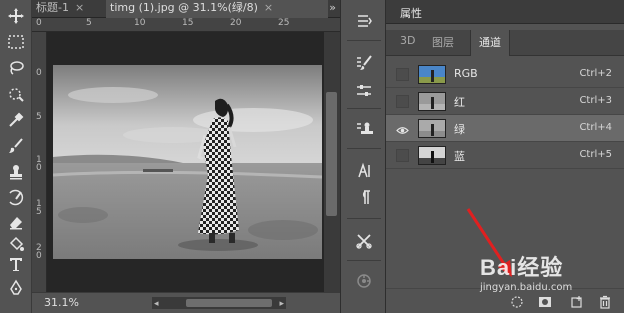 The width and height of the screenshot is (624, 313). Describe the element at coordinates (16, 288) in the screenshot. I see `pen-tool-icon` at that location.